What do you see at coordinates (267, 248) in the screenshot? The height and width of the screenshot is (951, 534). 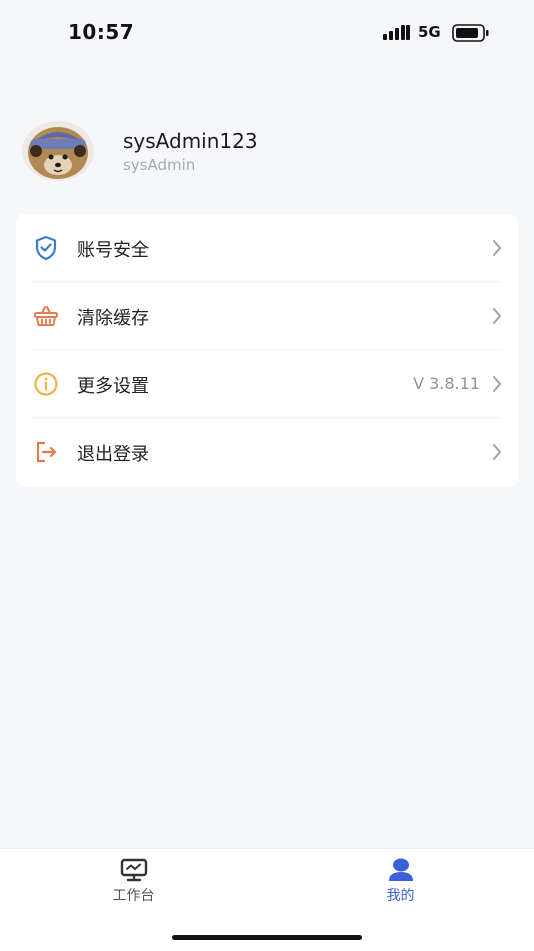 I see `menu-item-account-security: 账号安全` at bounding box center [267, 248].